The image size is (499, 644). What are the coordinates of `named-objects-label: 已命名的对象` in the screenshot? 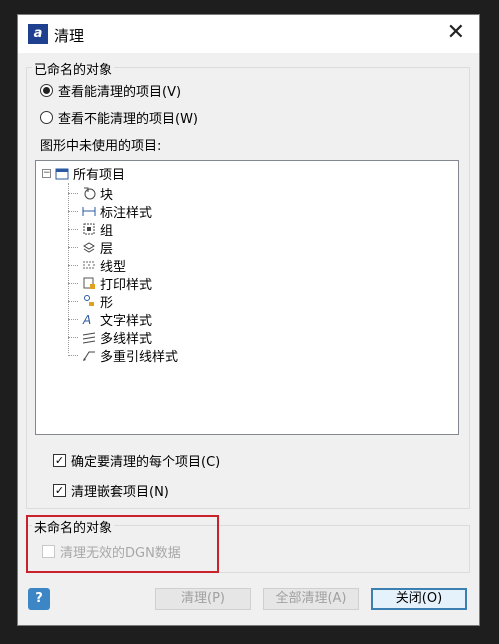 It's located at (73, 68).